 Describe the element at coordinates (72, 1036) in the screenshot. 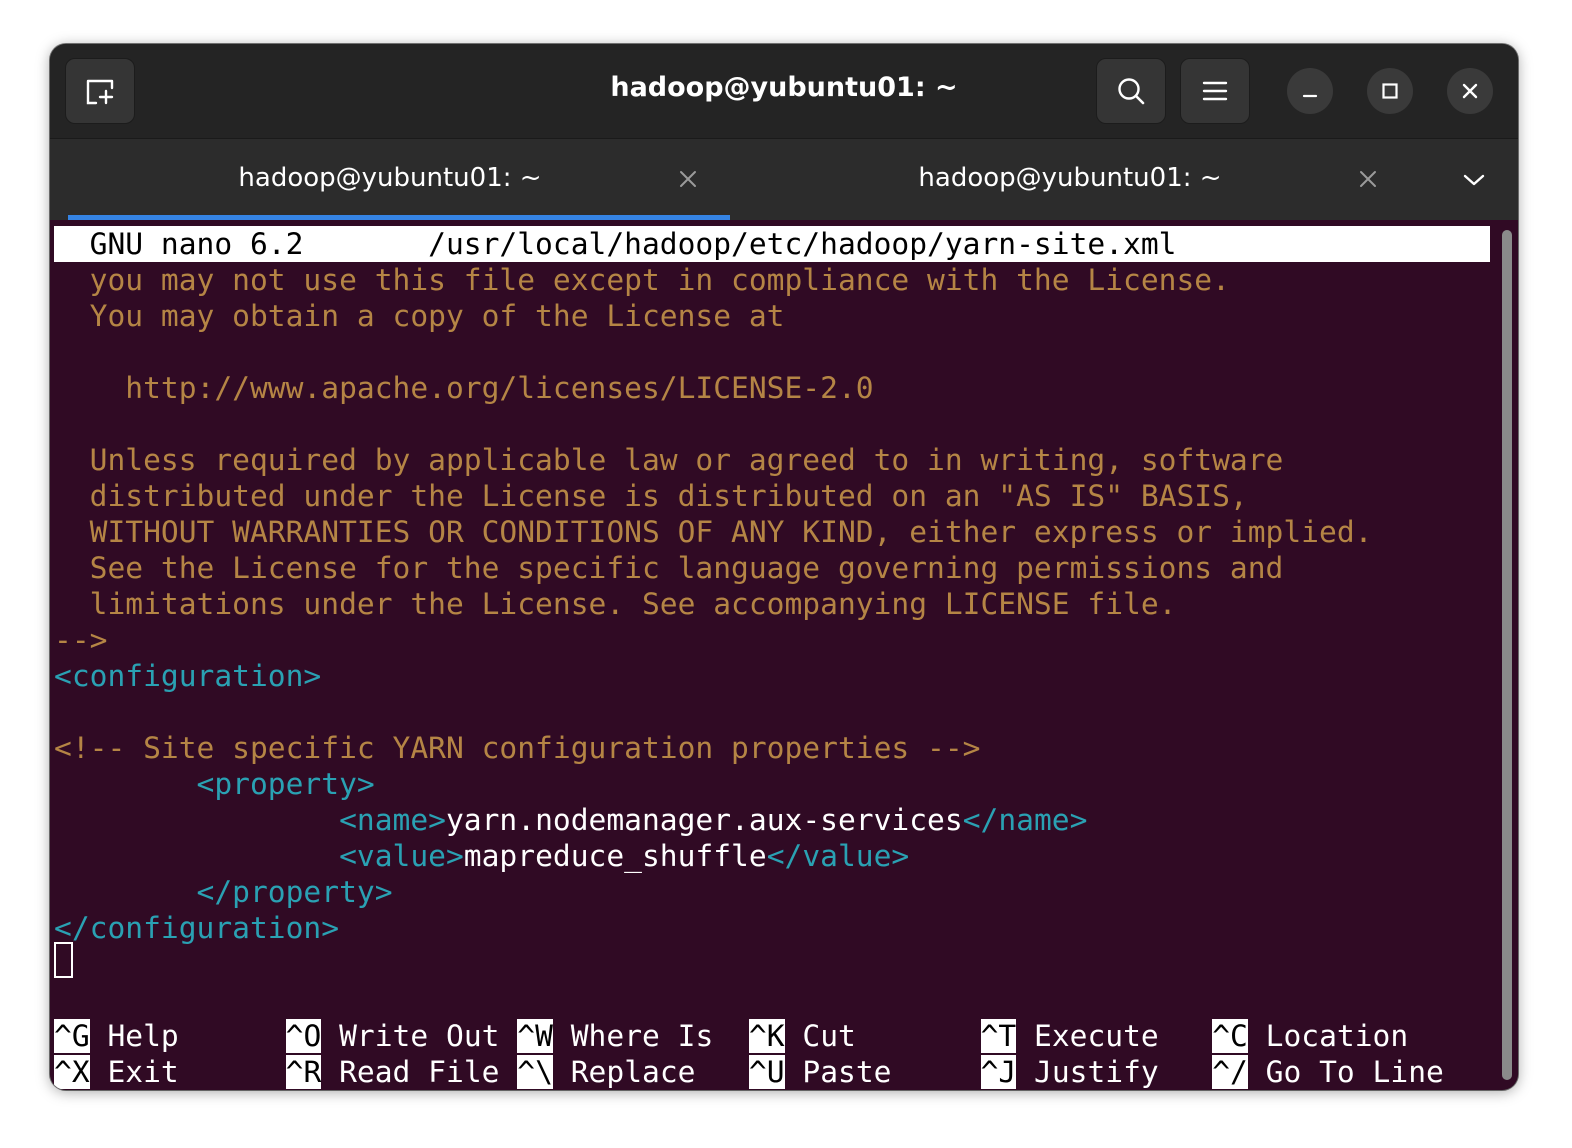

I see `shortcut-key: ^G` at that location.